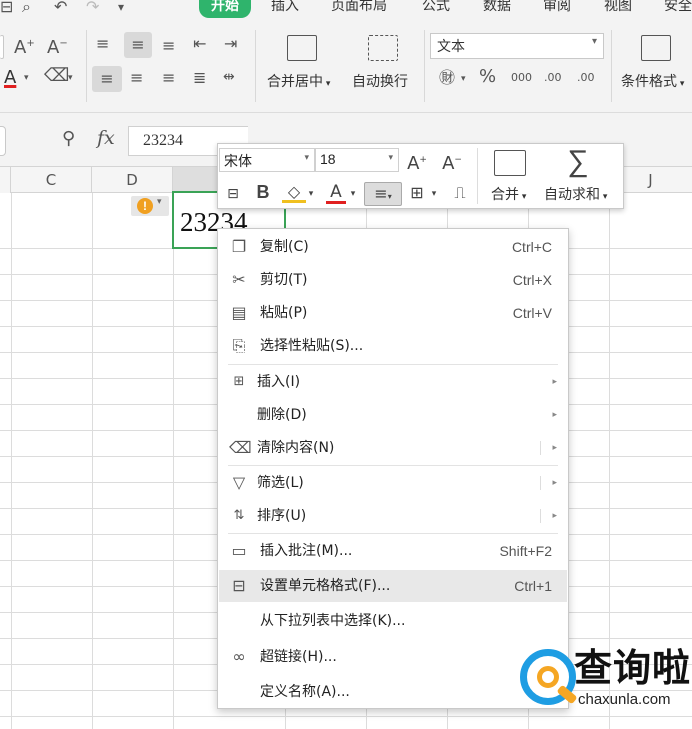  I want to click on menu-item-format-cells: ⊟ 设置单元格格式(F)... Ctrl+1, so click(393, 586).